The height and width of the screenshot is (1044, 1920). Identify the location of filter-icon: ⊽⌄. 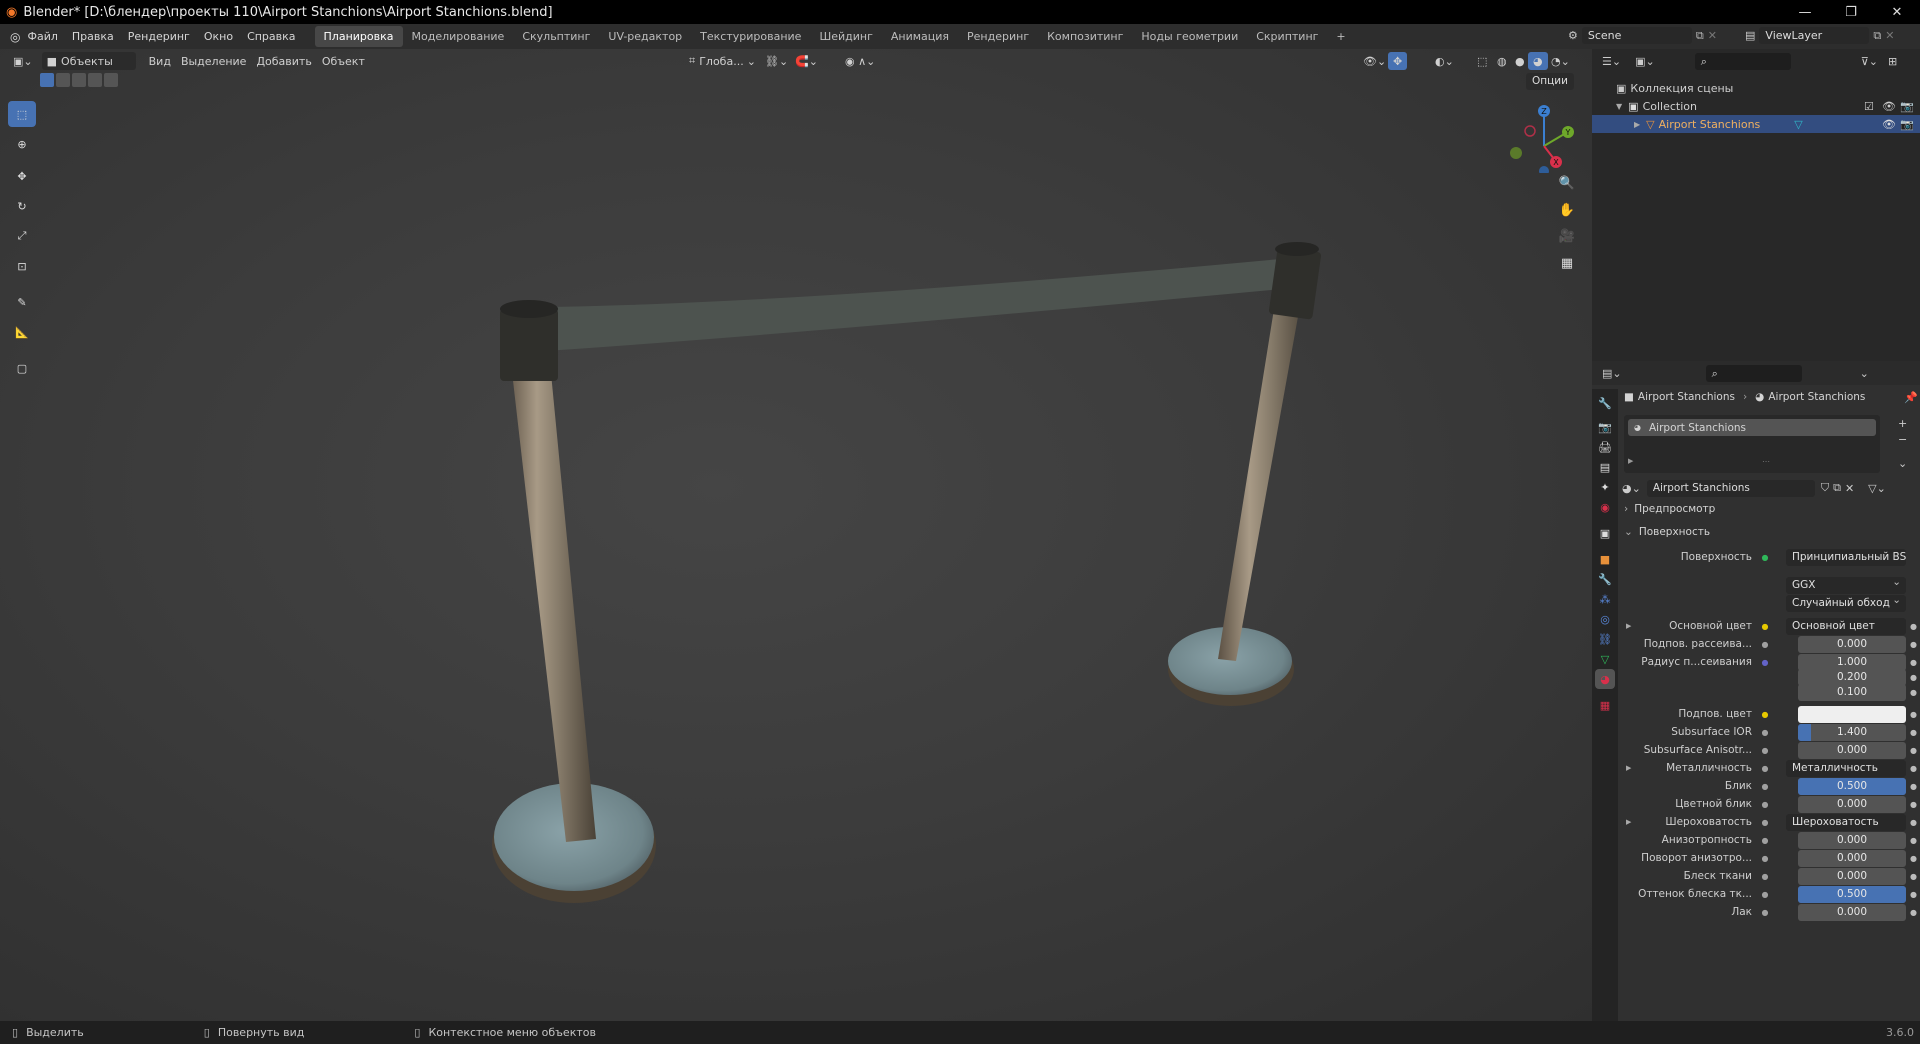
(1869, 61).